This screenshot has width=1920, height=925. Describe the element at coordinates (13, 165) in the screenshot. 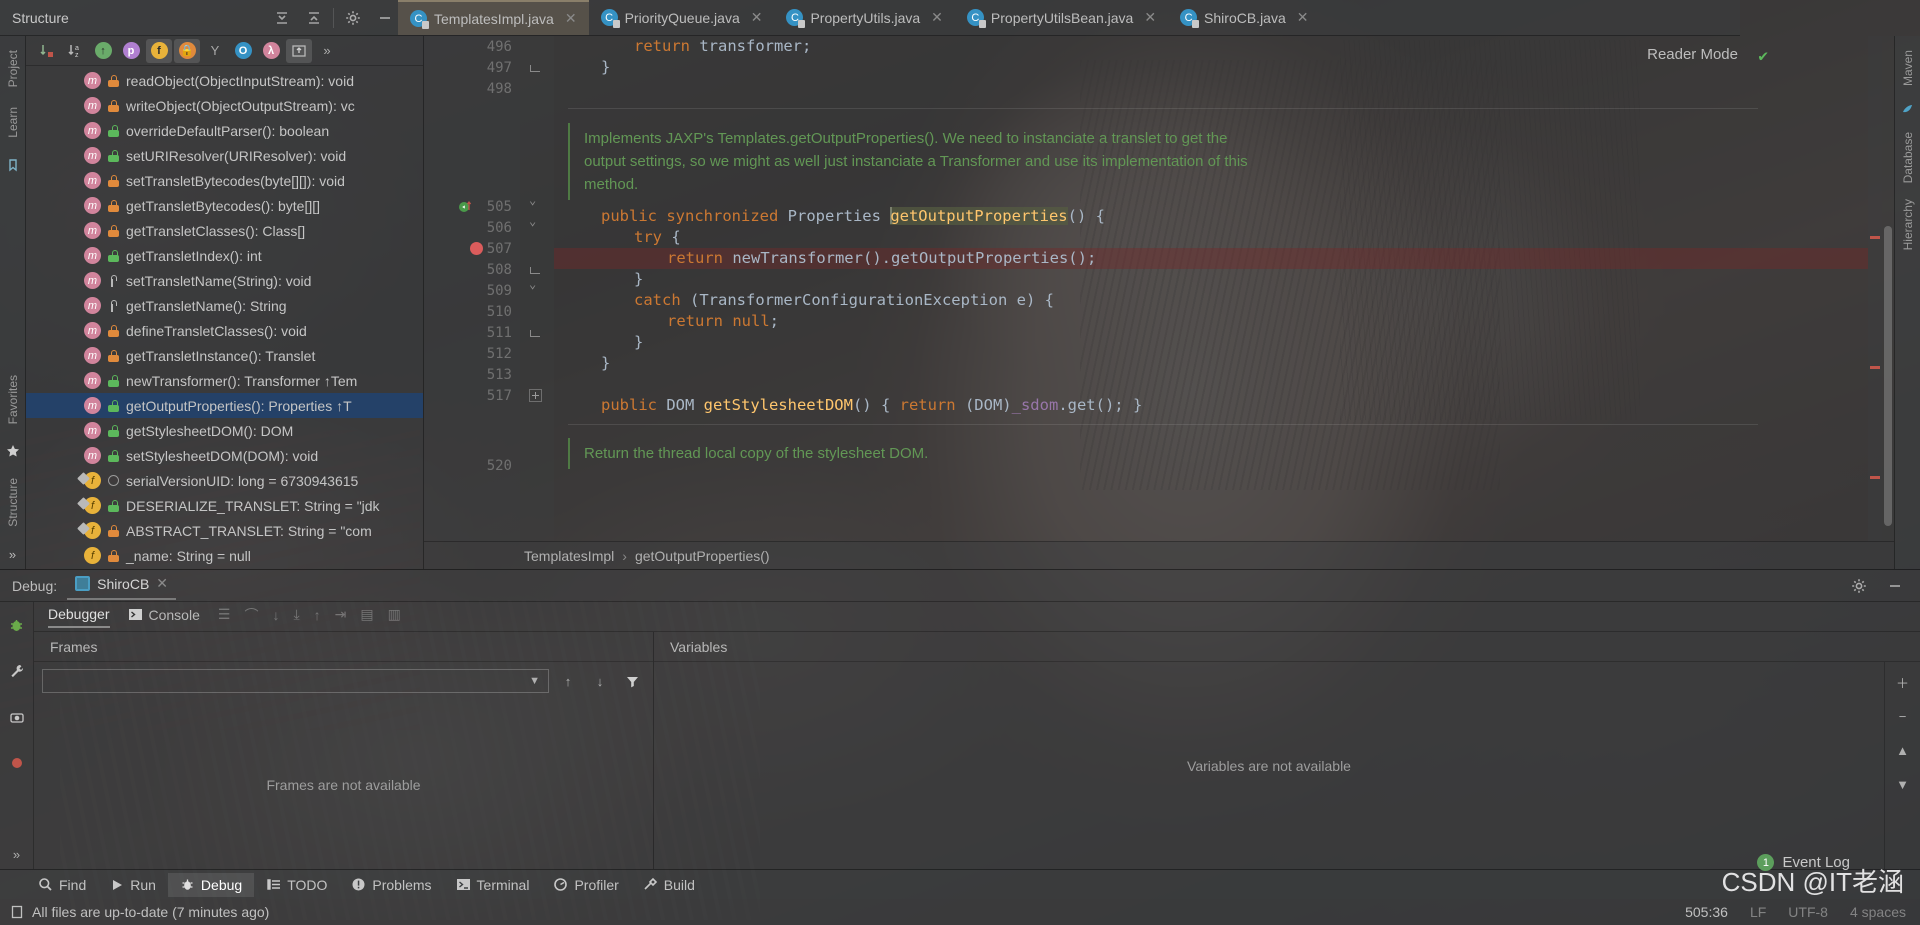

I see `bookmark-icon` at that location.